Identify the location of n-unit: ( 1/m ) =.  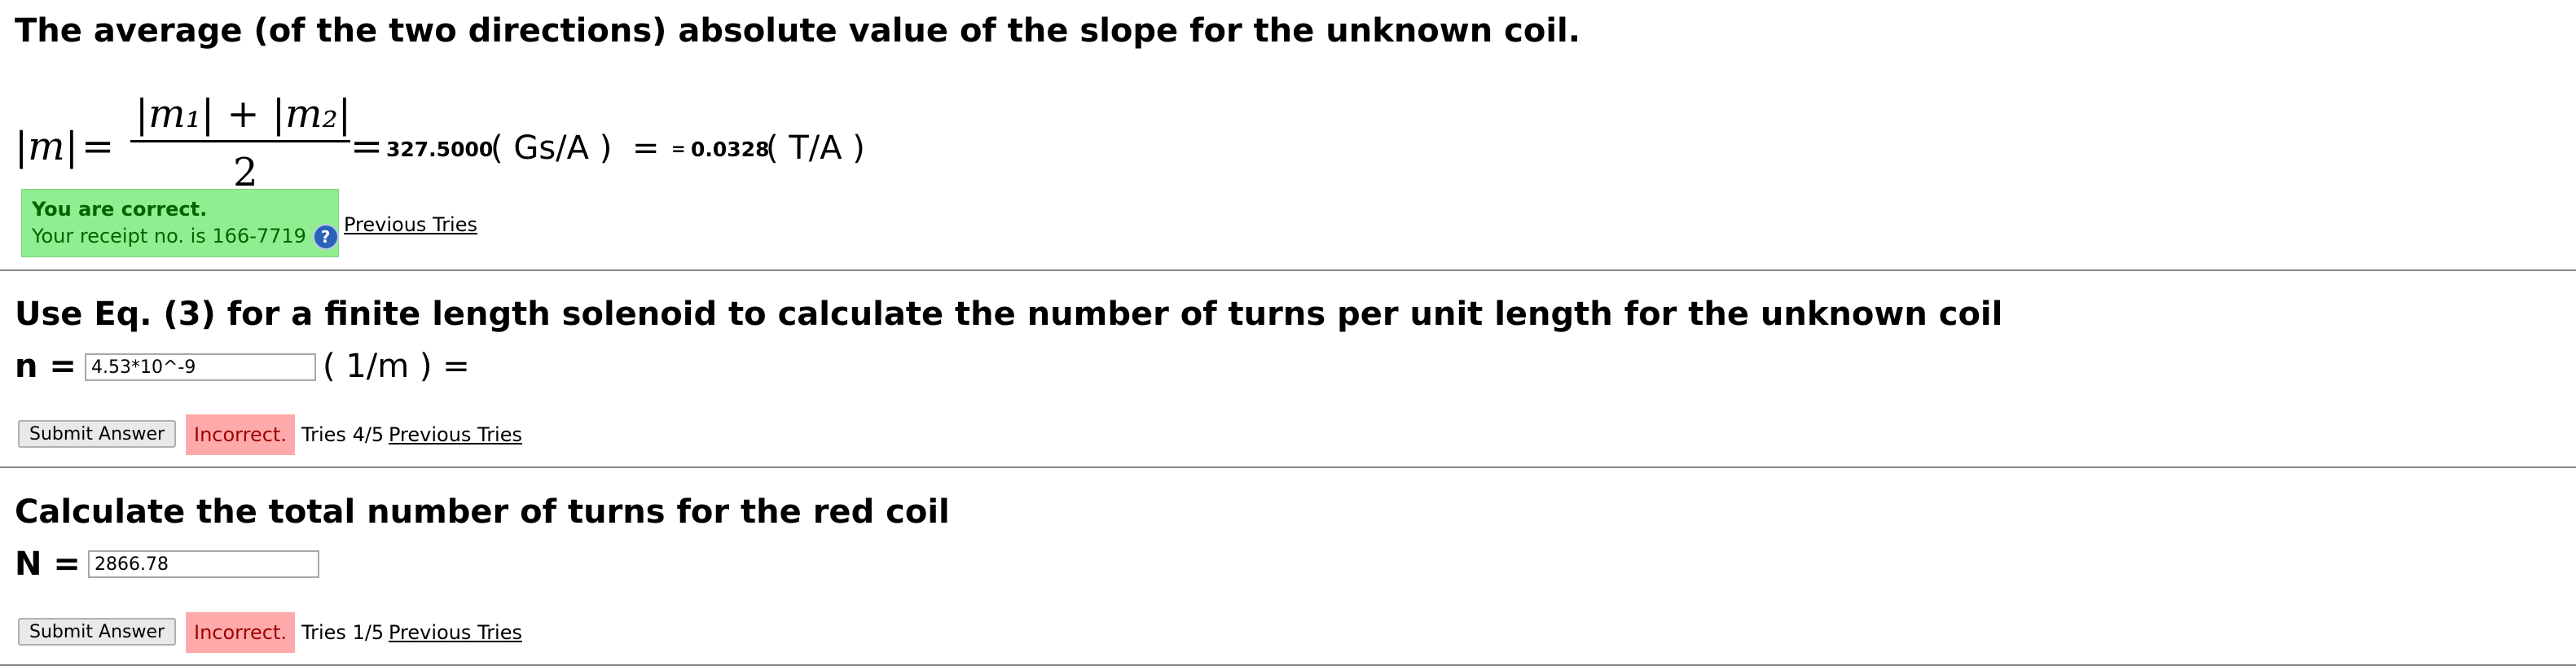
(396, 366).